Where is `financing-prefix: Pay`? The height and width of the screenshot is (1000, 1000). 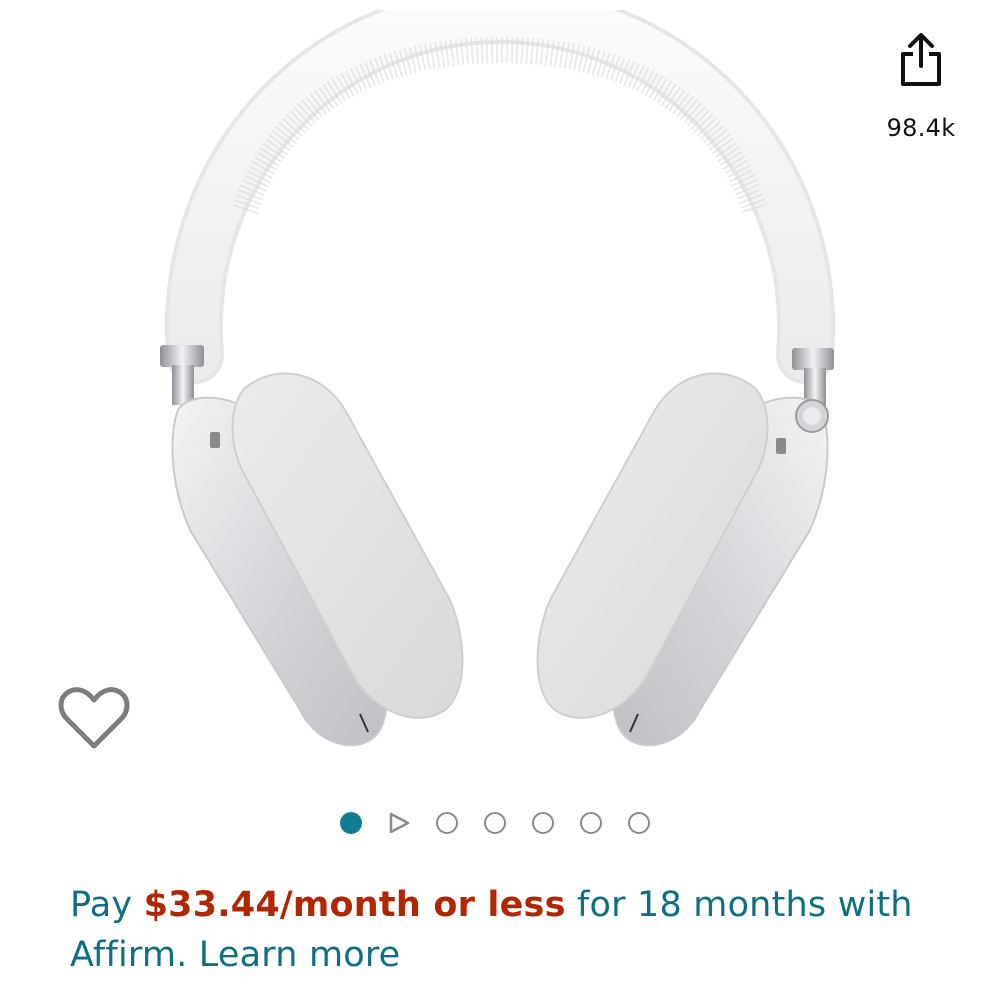 financing-prefix: Pay is located at coordinates (107, 905).